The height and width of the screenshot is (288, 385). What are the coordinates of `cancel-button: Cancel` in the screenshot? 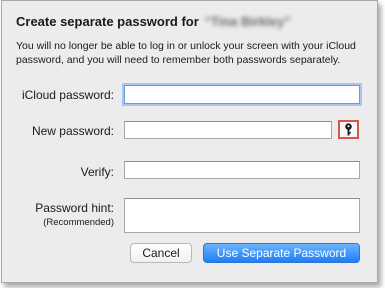 It's located at (161, 253).